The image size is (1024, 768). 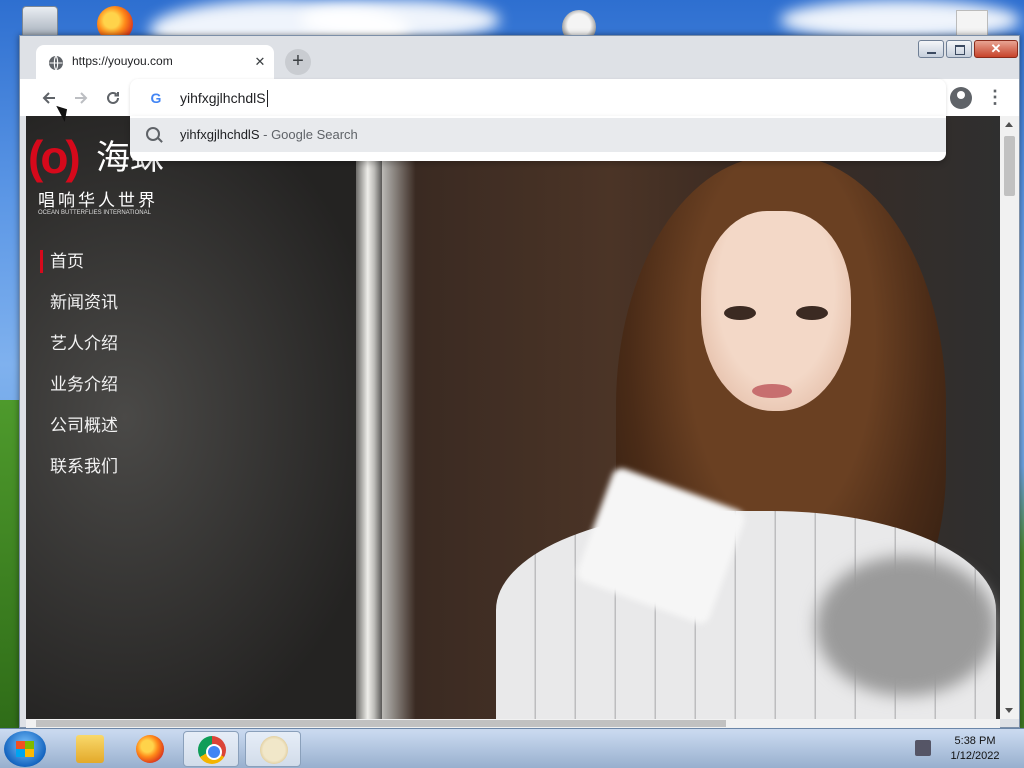 I want to click on minimize-button, so click(x=931, y=49).